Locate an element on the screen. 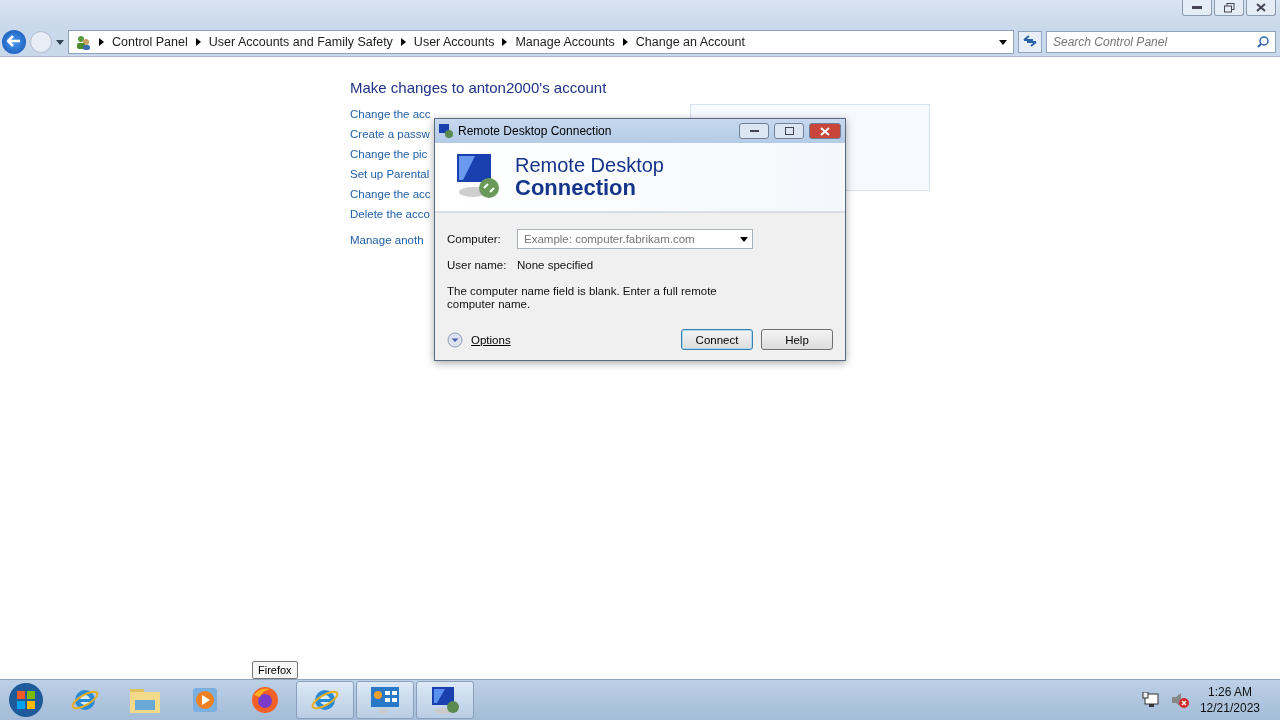 The image size is (1280, 720). search-icon is located at coordinates (1263, 42).